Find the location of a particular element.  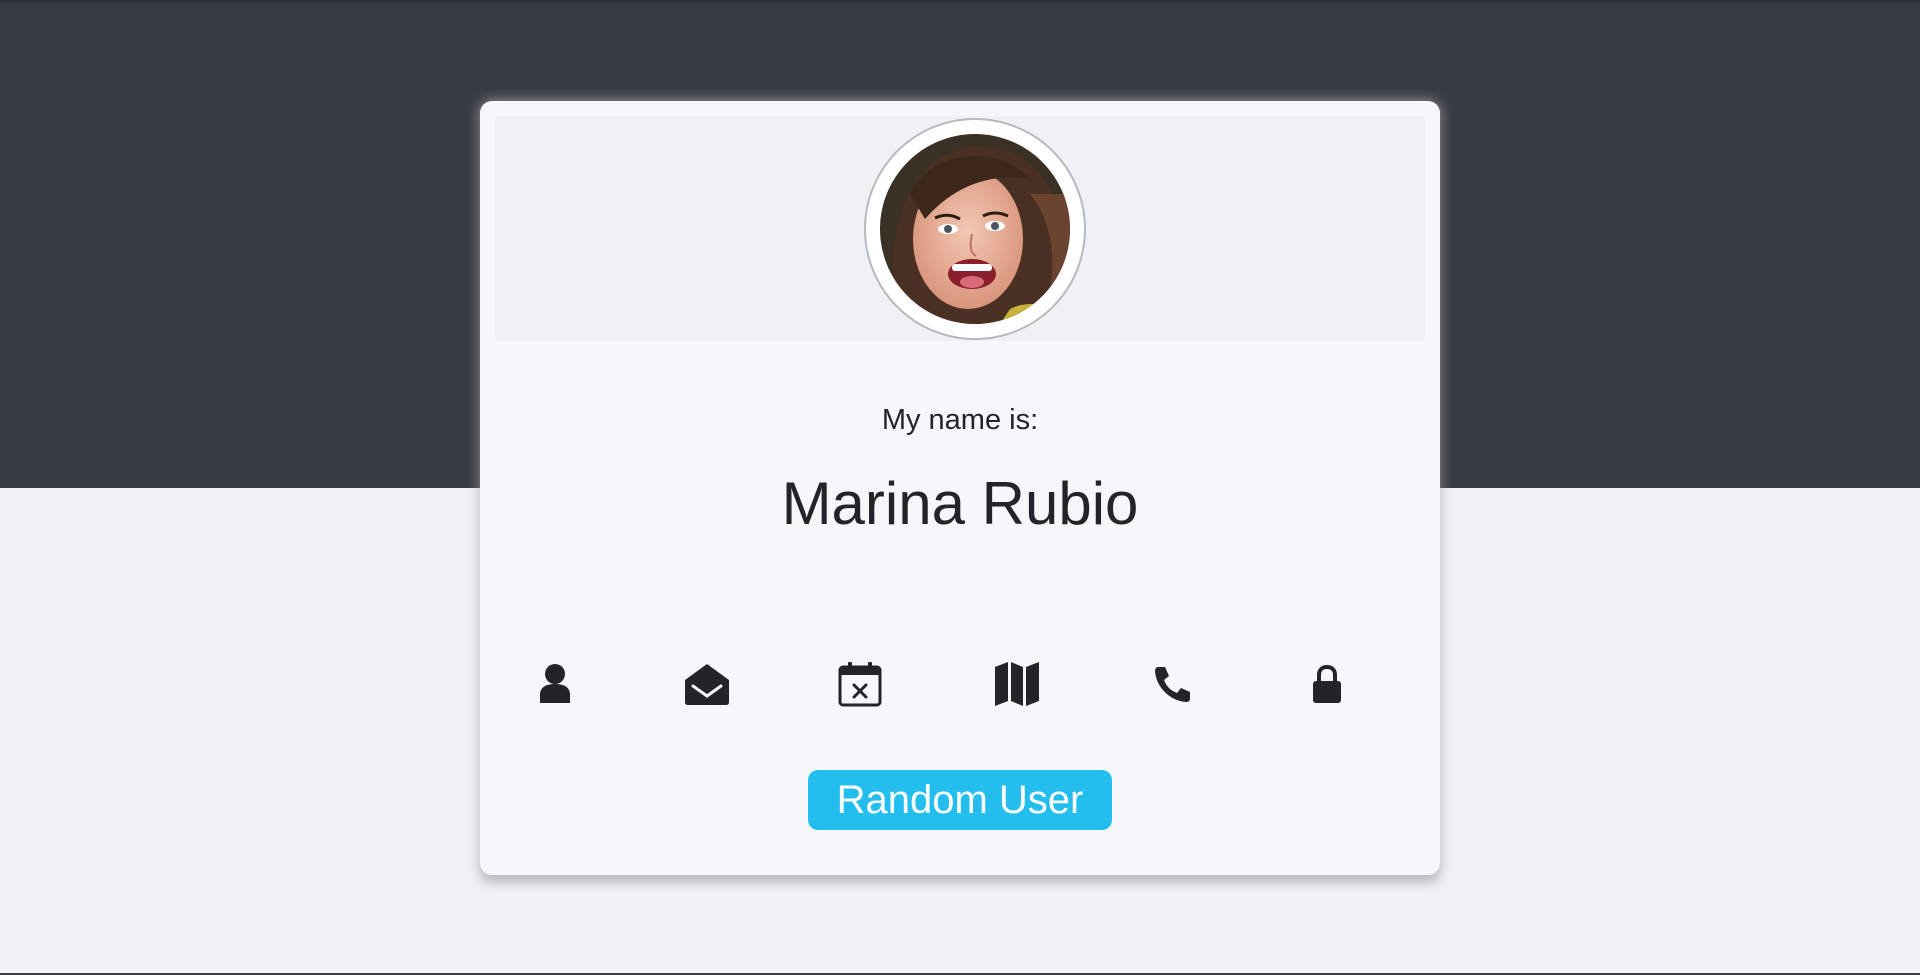

button-container: Random User is located at coordinates (960, 800).